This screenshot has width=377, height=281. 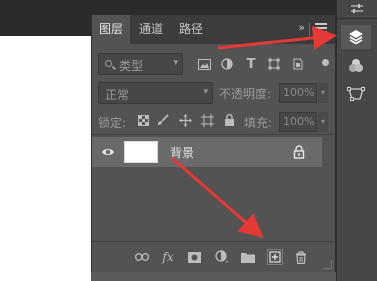 I want to click on layers-panel-icon, so click(x=356, y=37).